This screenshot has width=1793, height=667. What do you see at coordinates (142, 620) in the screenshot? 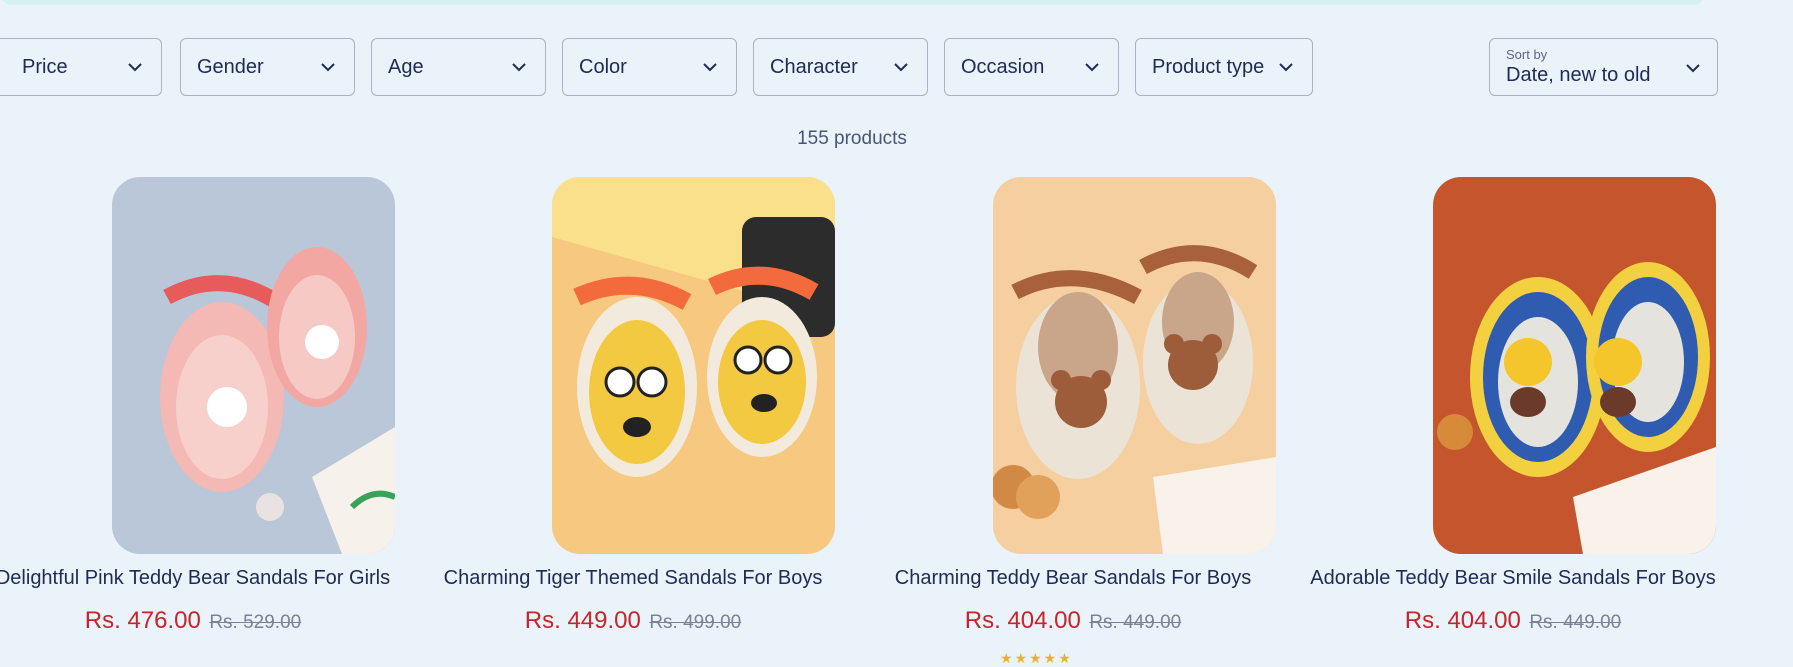
I see `sale-price: Rs. 476.00` at bounding box center [142, 620].